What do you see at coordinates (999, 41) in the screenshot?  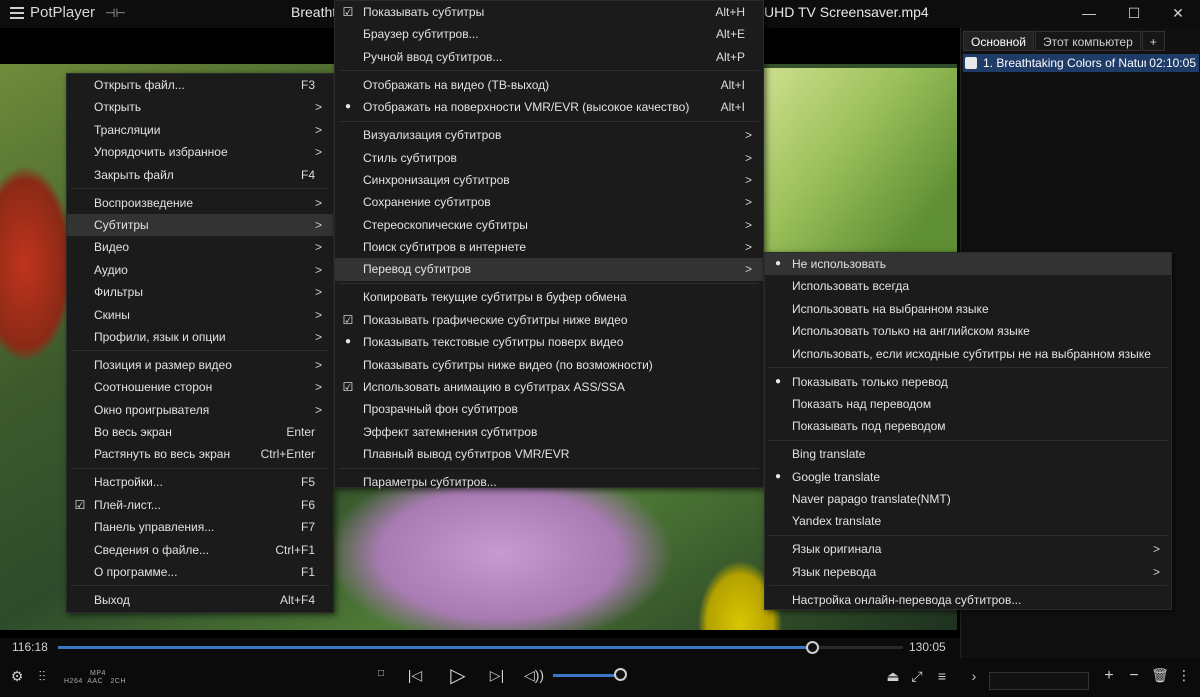 I see `tab-main: Основной` at bounding box center [999, 41].